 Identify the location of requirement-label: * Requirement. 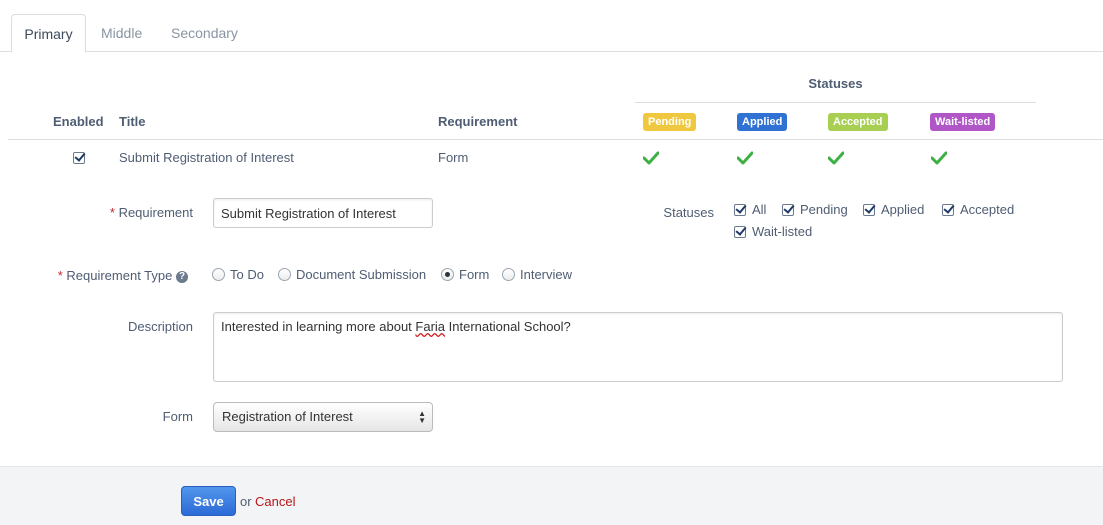
(146, 212).